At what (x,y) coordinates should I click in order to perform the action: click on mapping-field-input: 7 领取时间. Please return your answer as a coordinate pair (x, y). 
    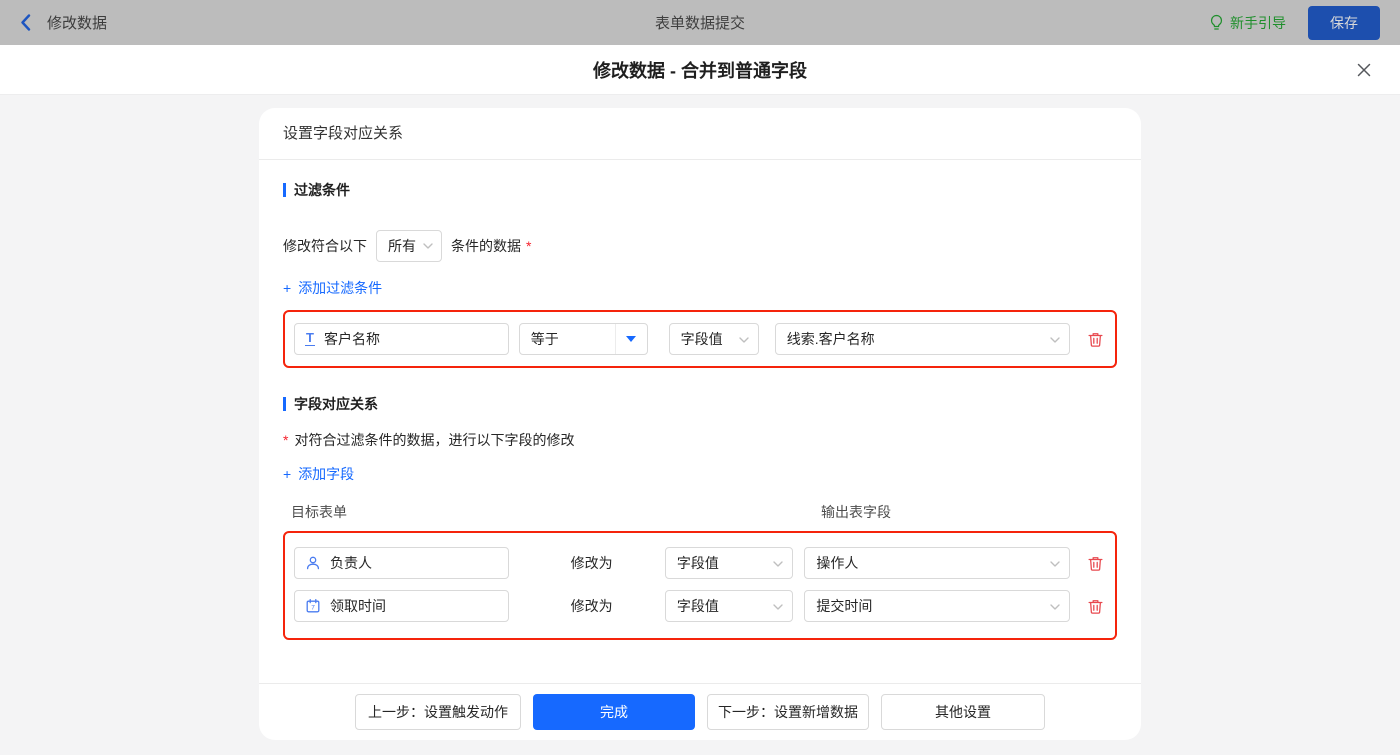
    Looking at the image, I should click on (401, 606).